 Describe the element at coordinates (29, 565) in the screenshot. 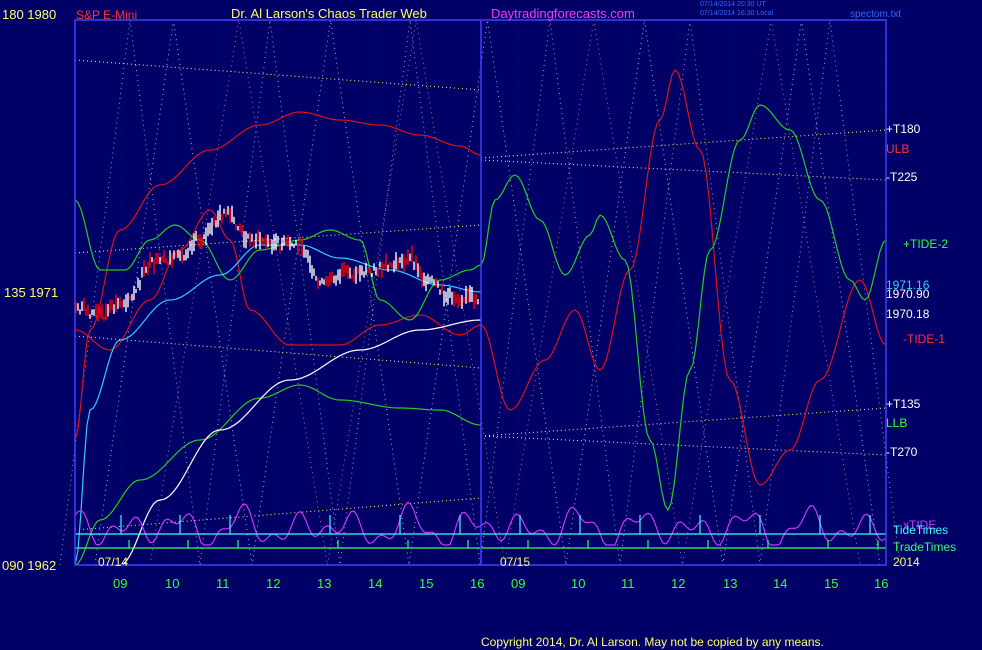

I see `axis-bottom-label: 090 1962` at that location.